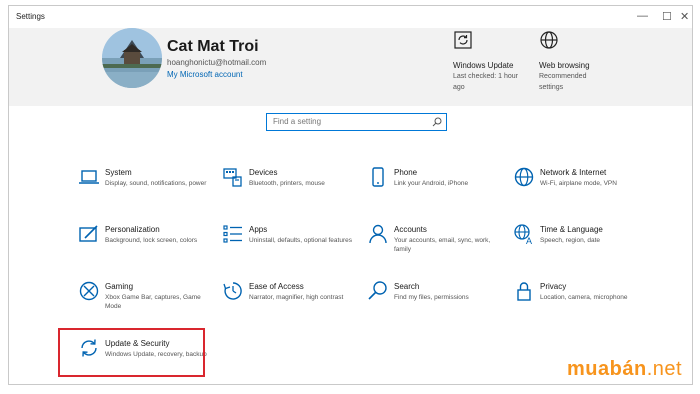 This screenshot has width=700, height=394. I want to click on tile-title: Search, so click(407, 286).